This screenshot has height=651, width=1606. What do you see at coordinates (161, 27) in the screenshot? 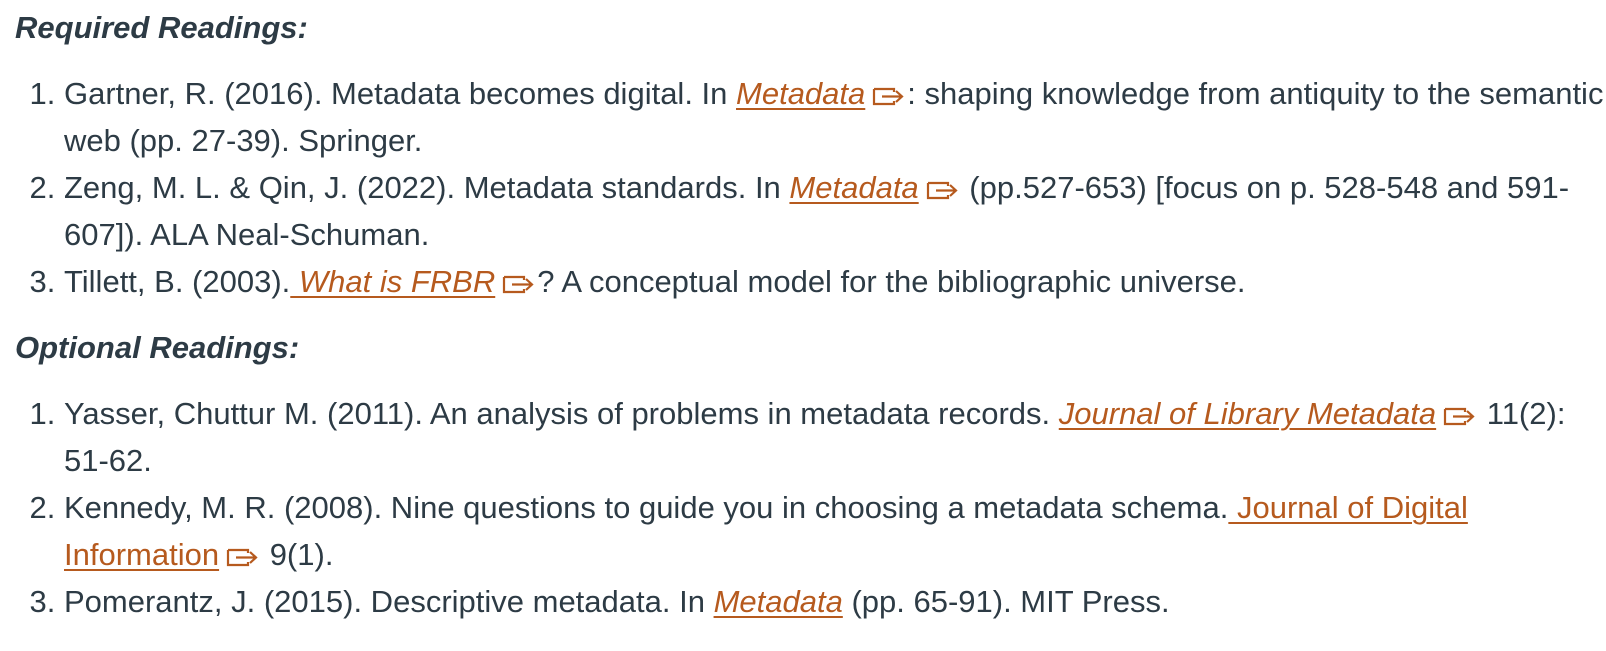
I see `required-readings-heading: Required Readings:` at bounding box center [161, 27].